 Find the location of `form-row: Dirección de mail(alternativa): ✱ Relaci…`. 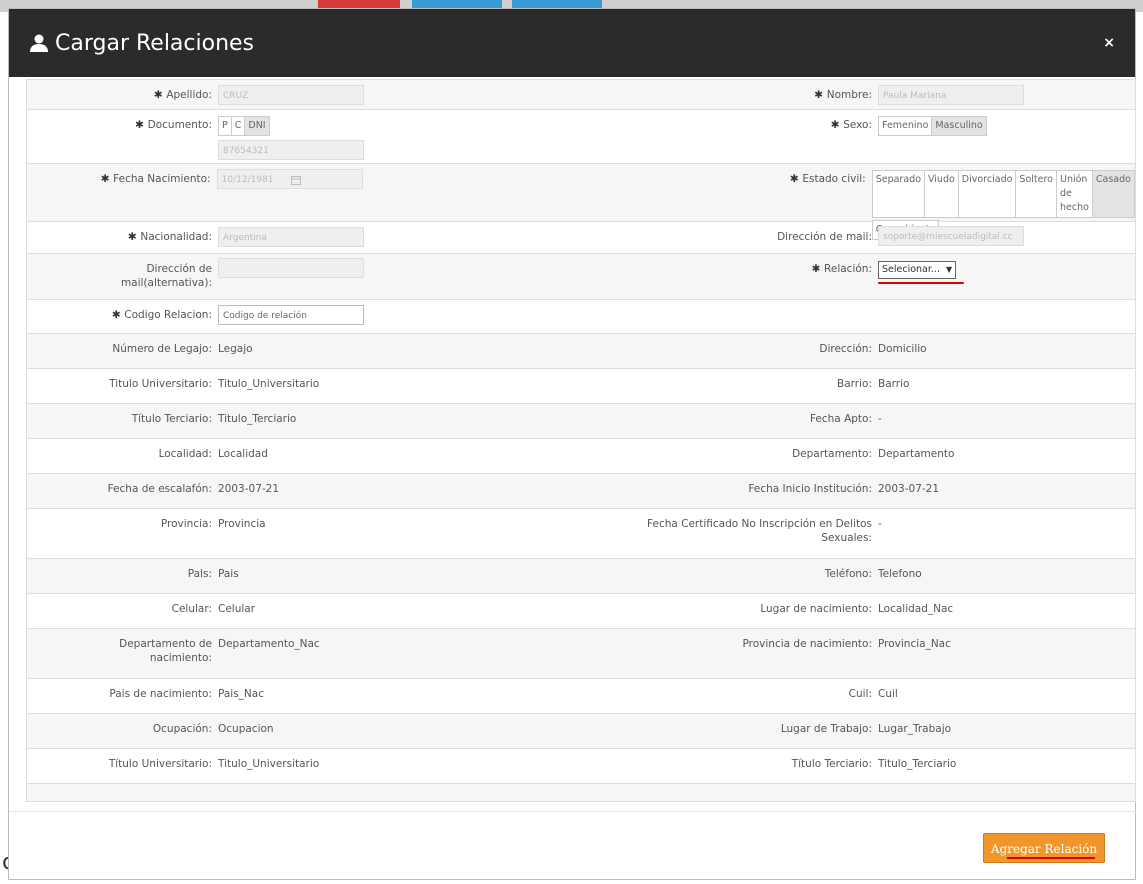

form-row: Dirección de mail(alternativa): ✱ Relaci… is located at coordinates (581, 277).